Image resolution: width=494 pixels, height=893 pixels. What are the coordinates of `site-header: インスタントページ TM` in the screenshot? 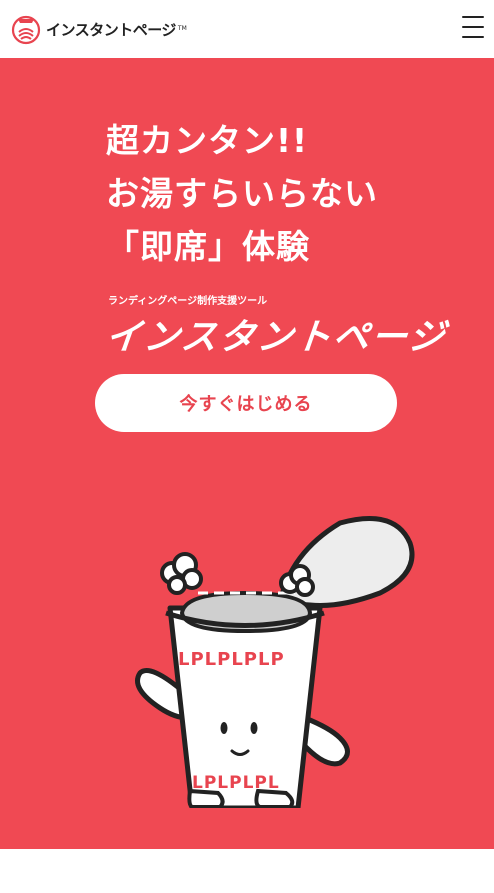 It's located at (247, 29).